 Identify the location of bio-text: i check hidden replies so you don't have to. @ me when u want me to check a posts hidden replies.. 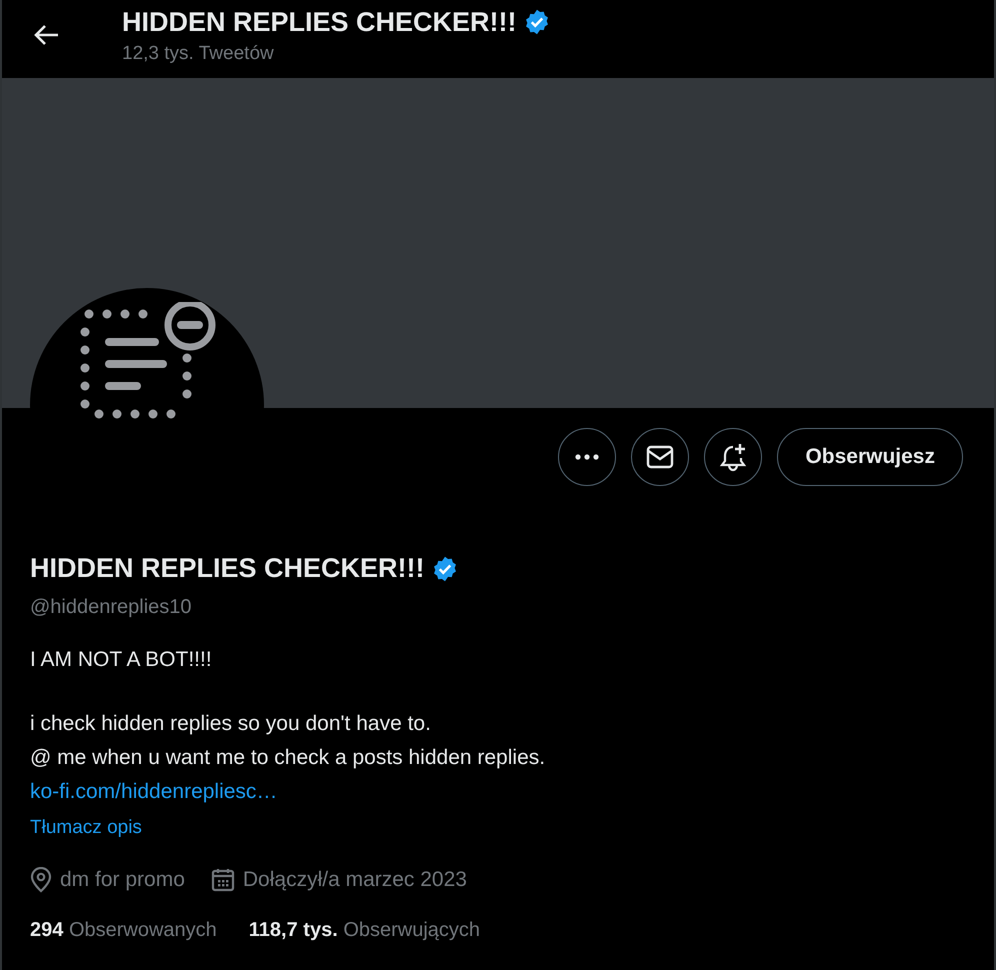
(288, 741).